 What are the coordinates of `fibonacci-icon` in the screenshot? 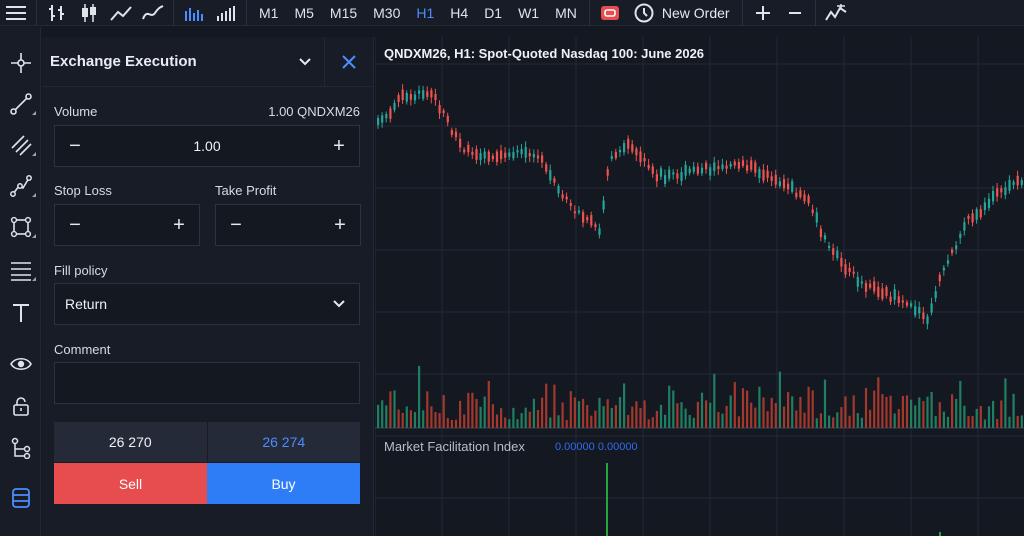 It's located at (20, 186).